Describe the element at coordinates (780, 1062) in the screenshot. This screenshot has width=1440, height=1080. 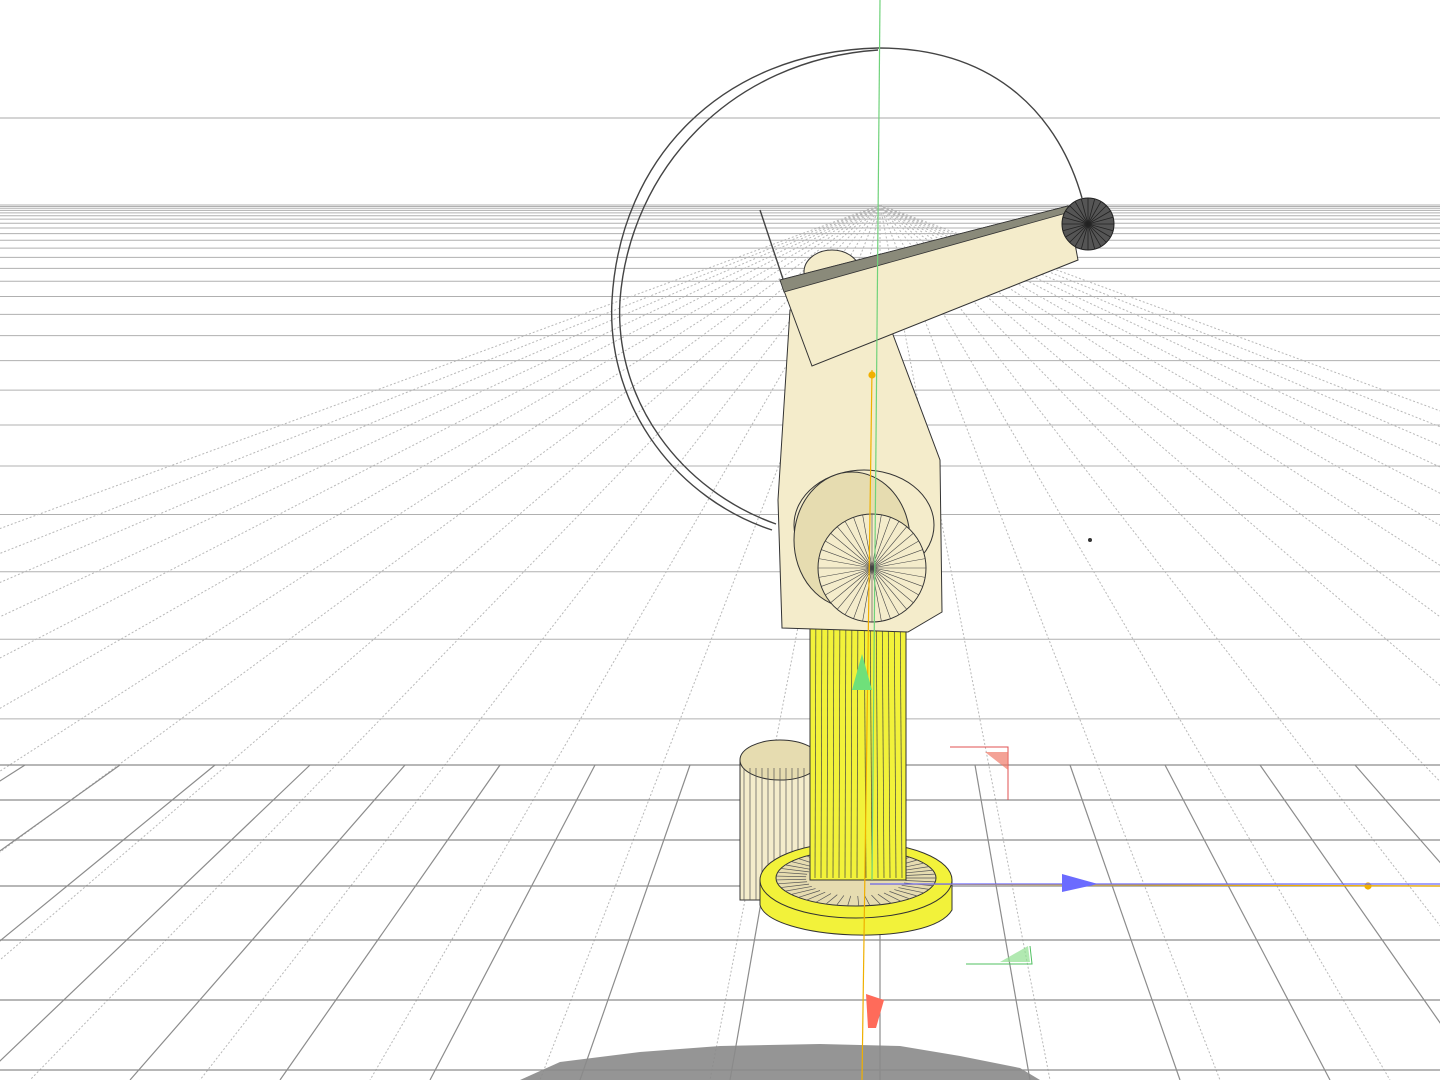
I see `object-shadow` at that location.